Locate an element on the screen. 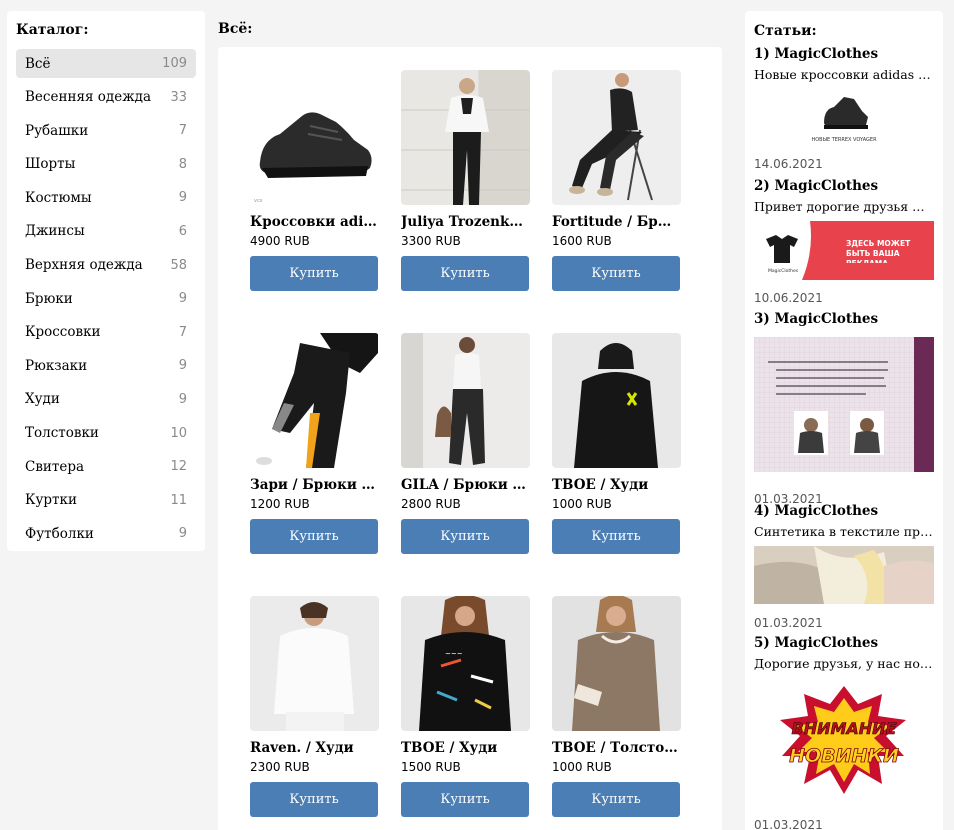 This screenshot has height=830, width=954. catalog-item-label: Шорты is located at coordinates (50, 164).